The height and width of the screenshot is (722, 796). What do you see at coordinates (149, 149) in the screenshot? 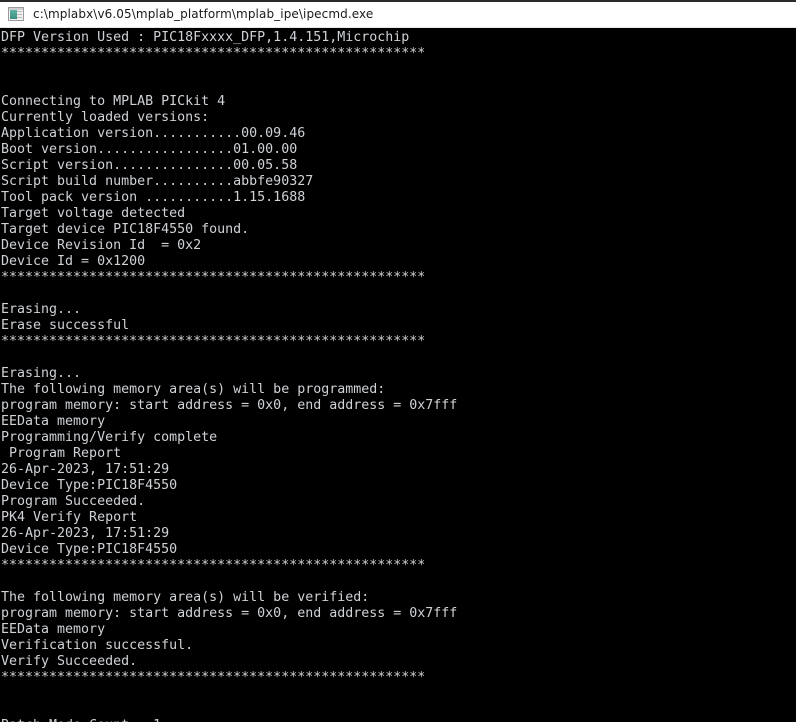
I see `console-line: Boot version.................01.00.00` at bounding box center [149, 149].